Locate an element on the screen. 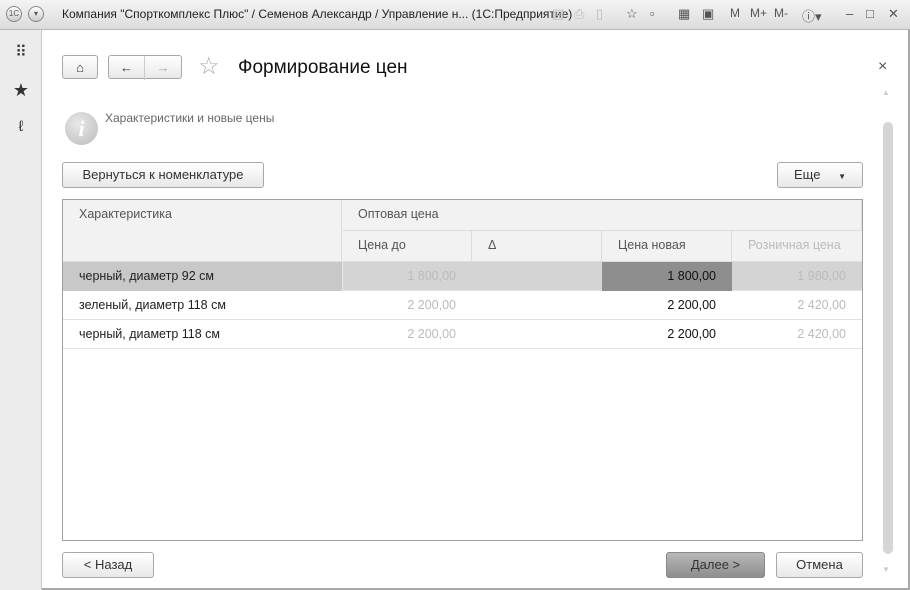 This screenshot has height=590, width=910. cancel-button: Отмена is located at coordinates (819, 565).